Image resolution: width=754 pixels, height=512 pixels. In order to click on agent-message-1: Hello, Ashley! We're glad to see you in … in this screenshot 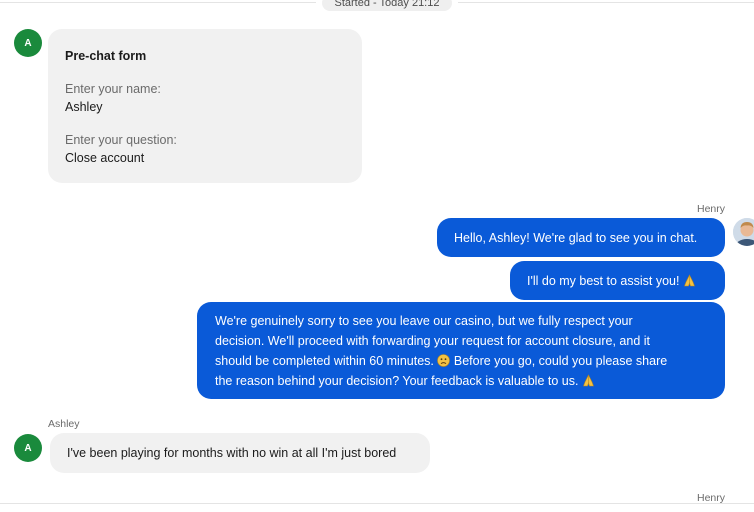, I will do `click(581, 237)`.